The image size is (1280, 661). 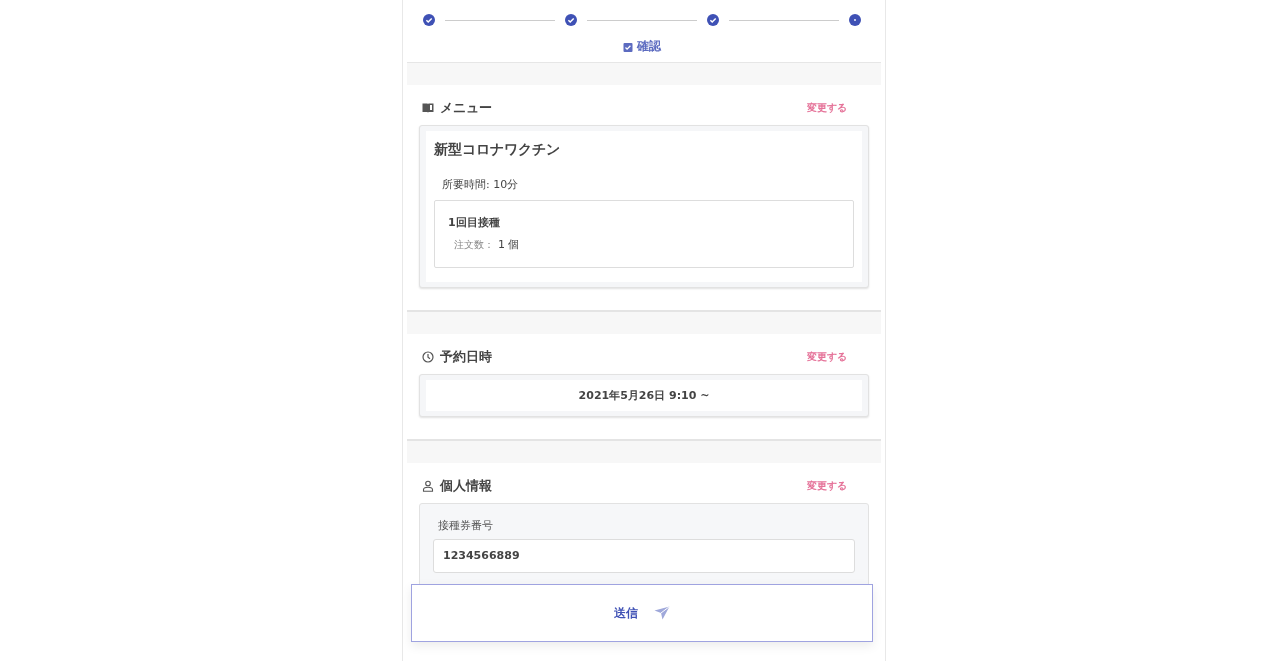 I want to click on clock-icon, so click(x=428, y=357).